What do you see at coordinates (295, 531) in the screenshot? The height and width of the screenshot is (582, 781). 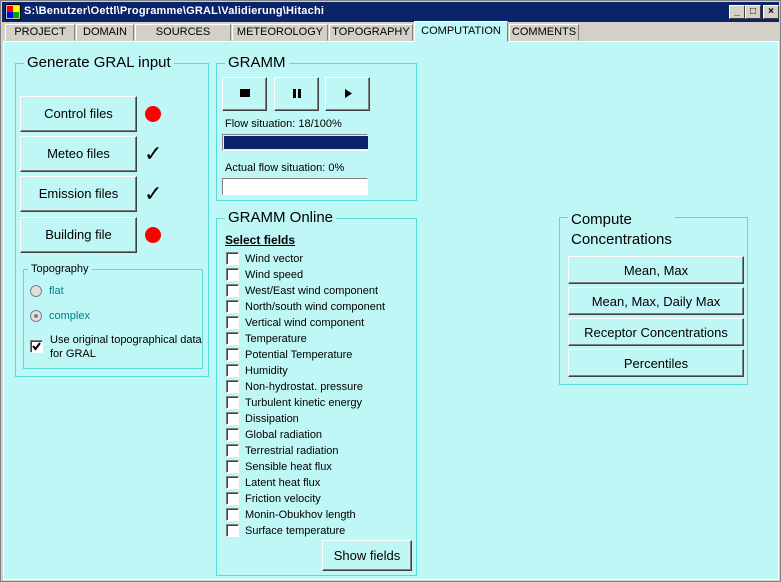 I see `field-label: Surface temperature` at bounding box center [295, 531].